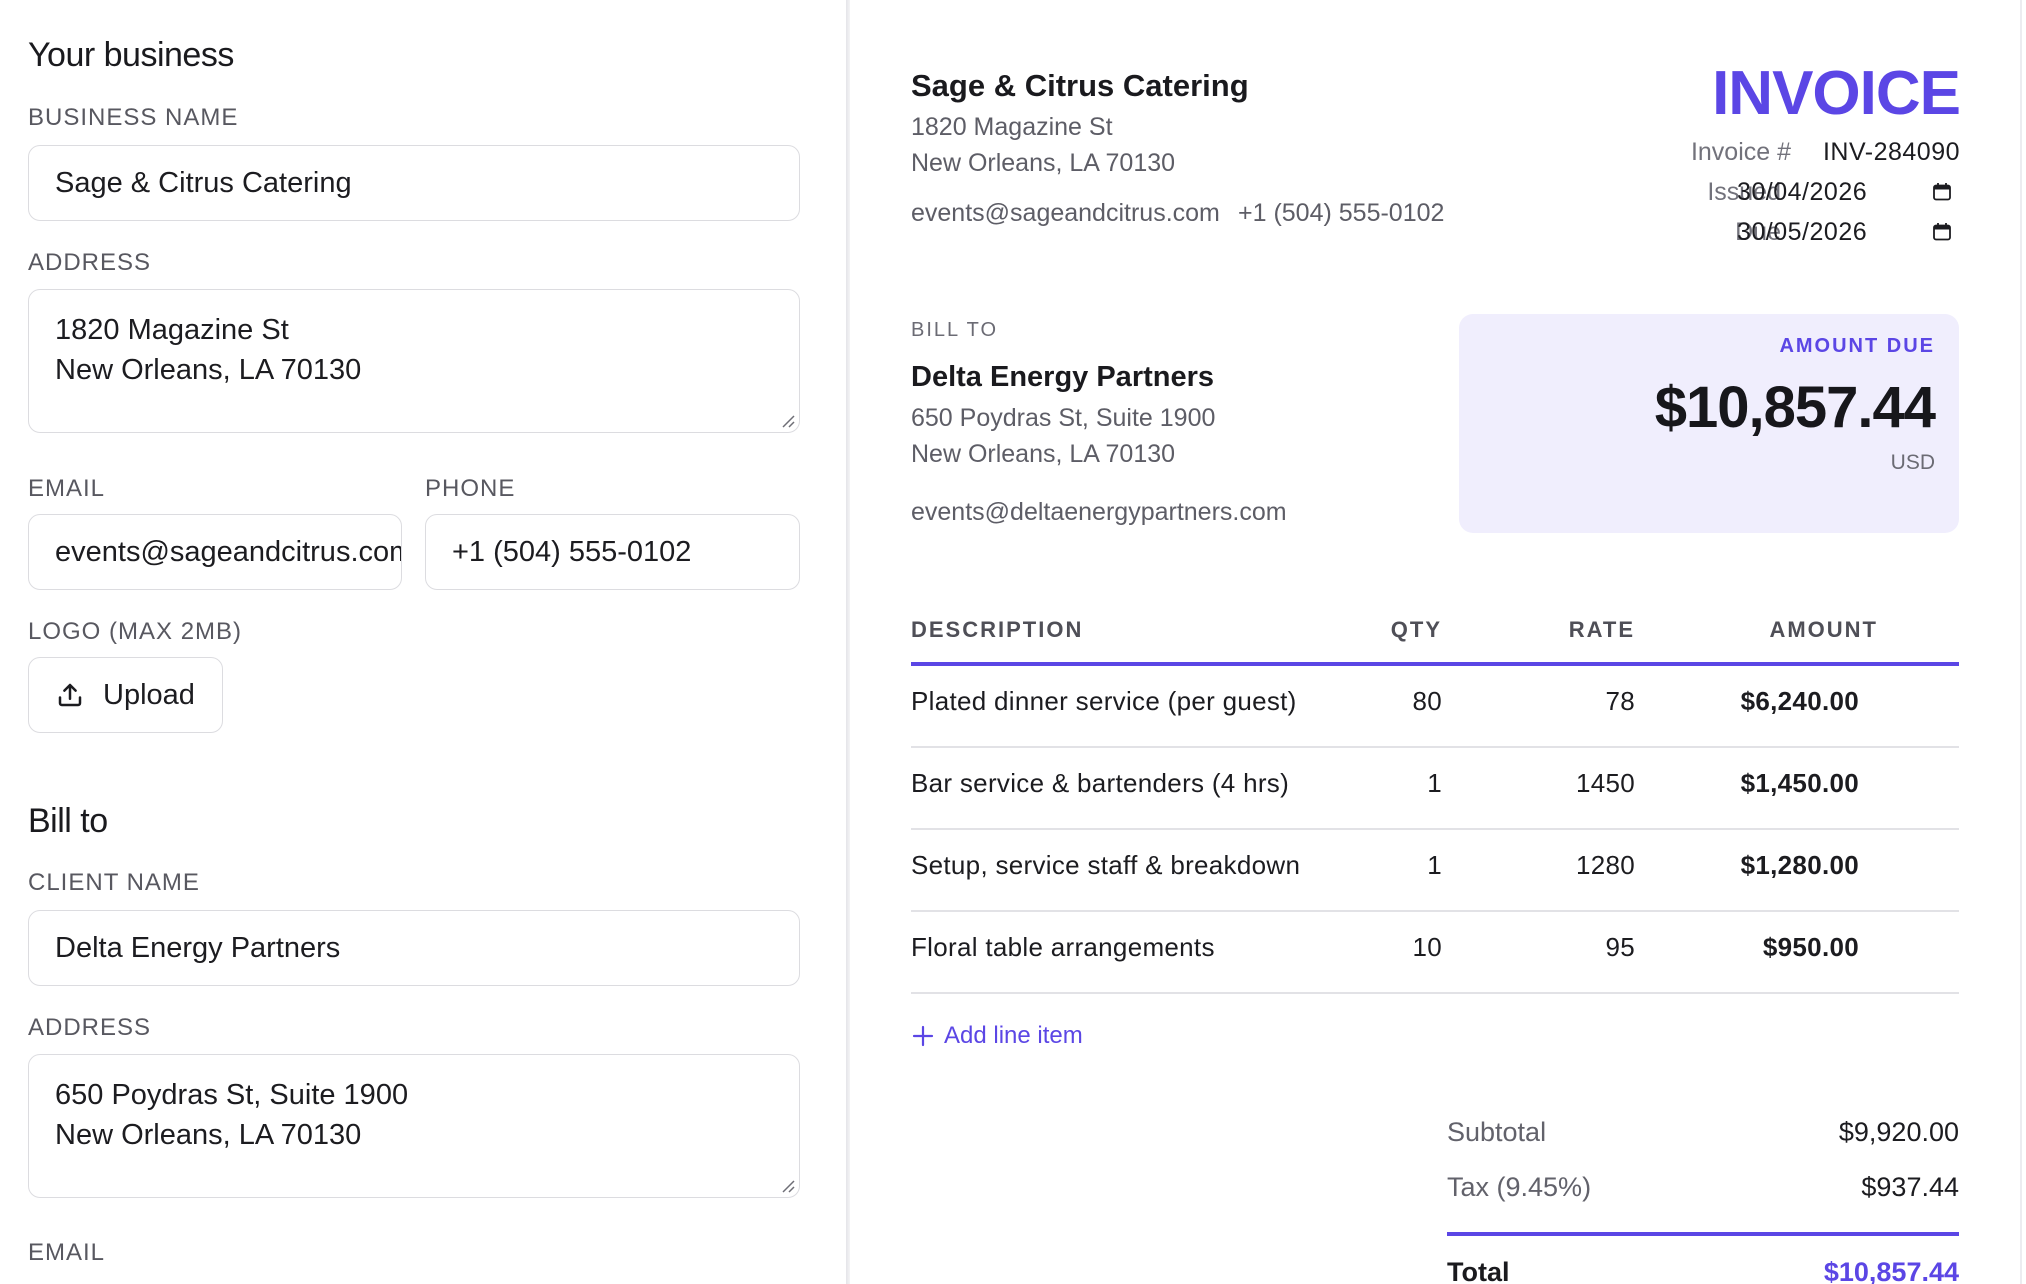 The image size is (2026, 1284). Describe the element at coordinates (2021, 642) in the screenshot. I see `right-edge-border` at that location.